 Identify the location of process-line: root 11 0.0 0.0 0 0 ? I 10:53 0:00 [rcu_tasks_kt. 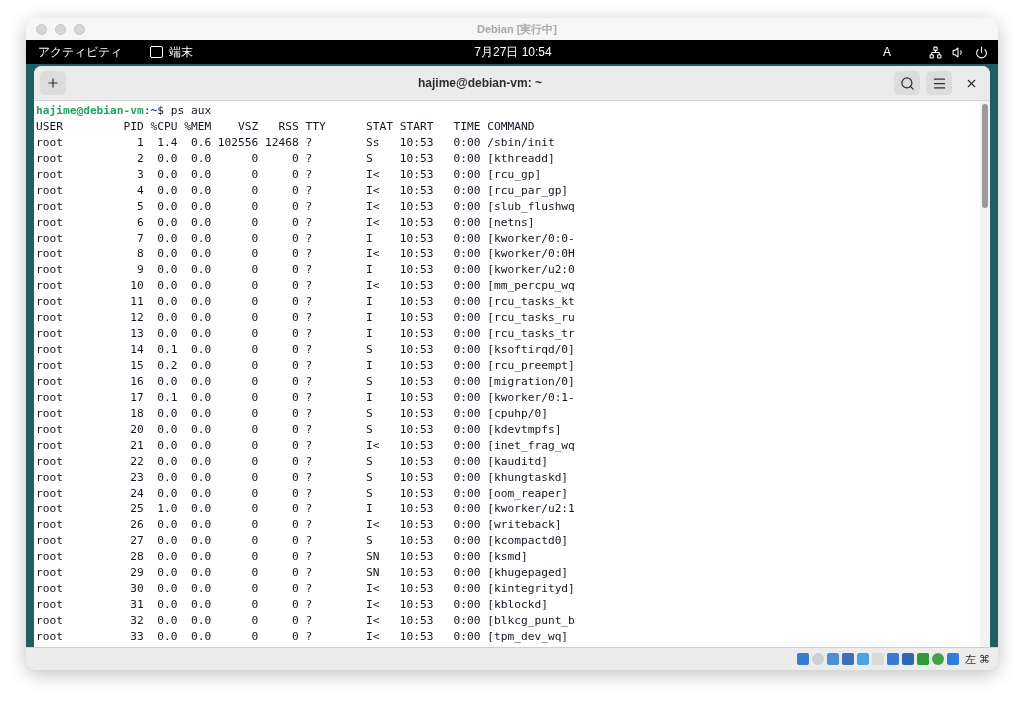
(306, 302).